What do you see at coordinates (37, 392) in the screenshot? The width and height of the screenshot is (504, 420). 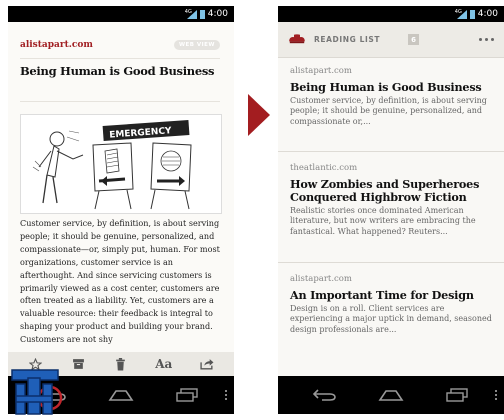 I see `watermark-logo-icon` at bounding box center [37, 392].